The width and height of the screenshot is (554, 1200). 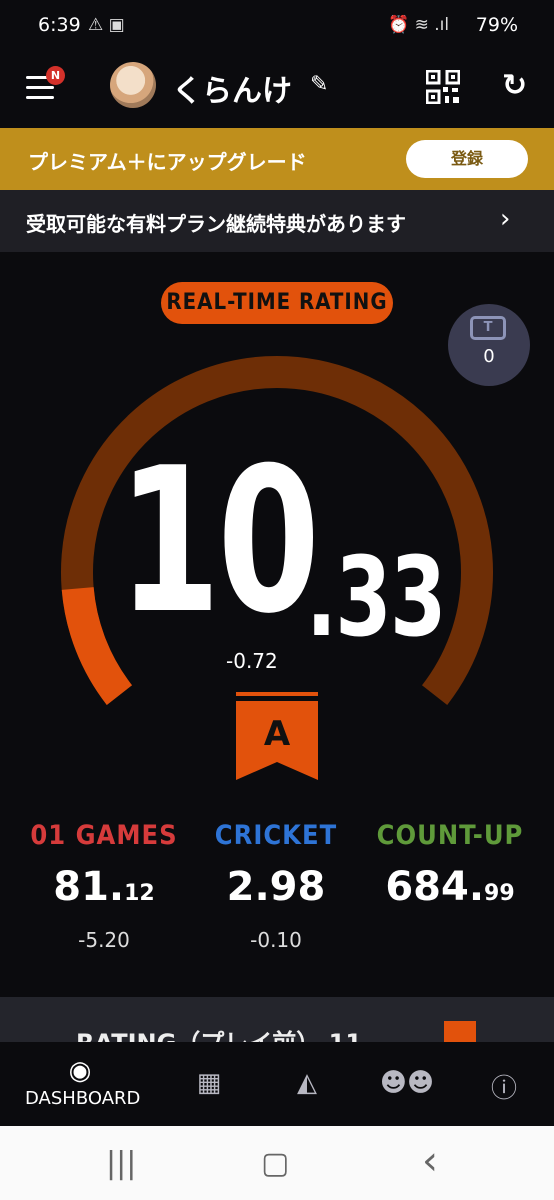 I want to click on ticket-button: T 0, so click(x=489, y=345).